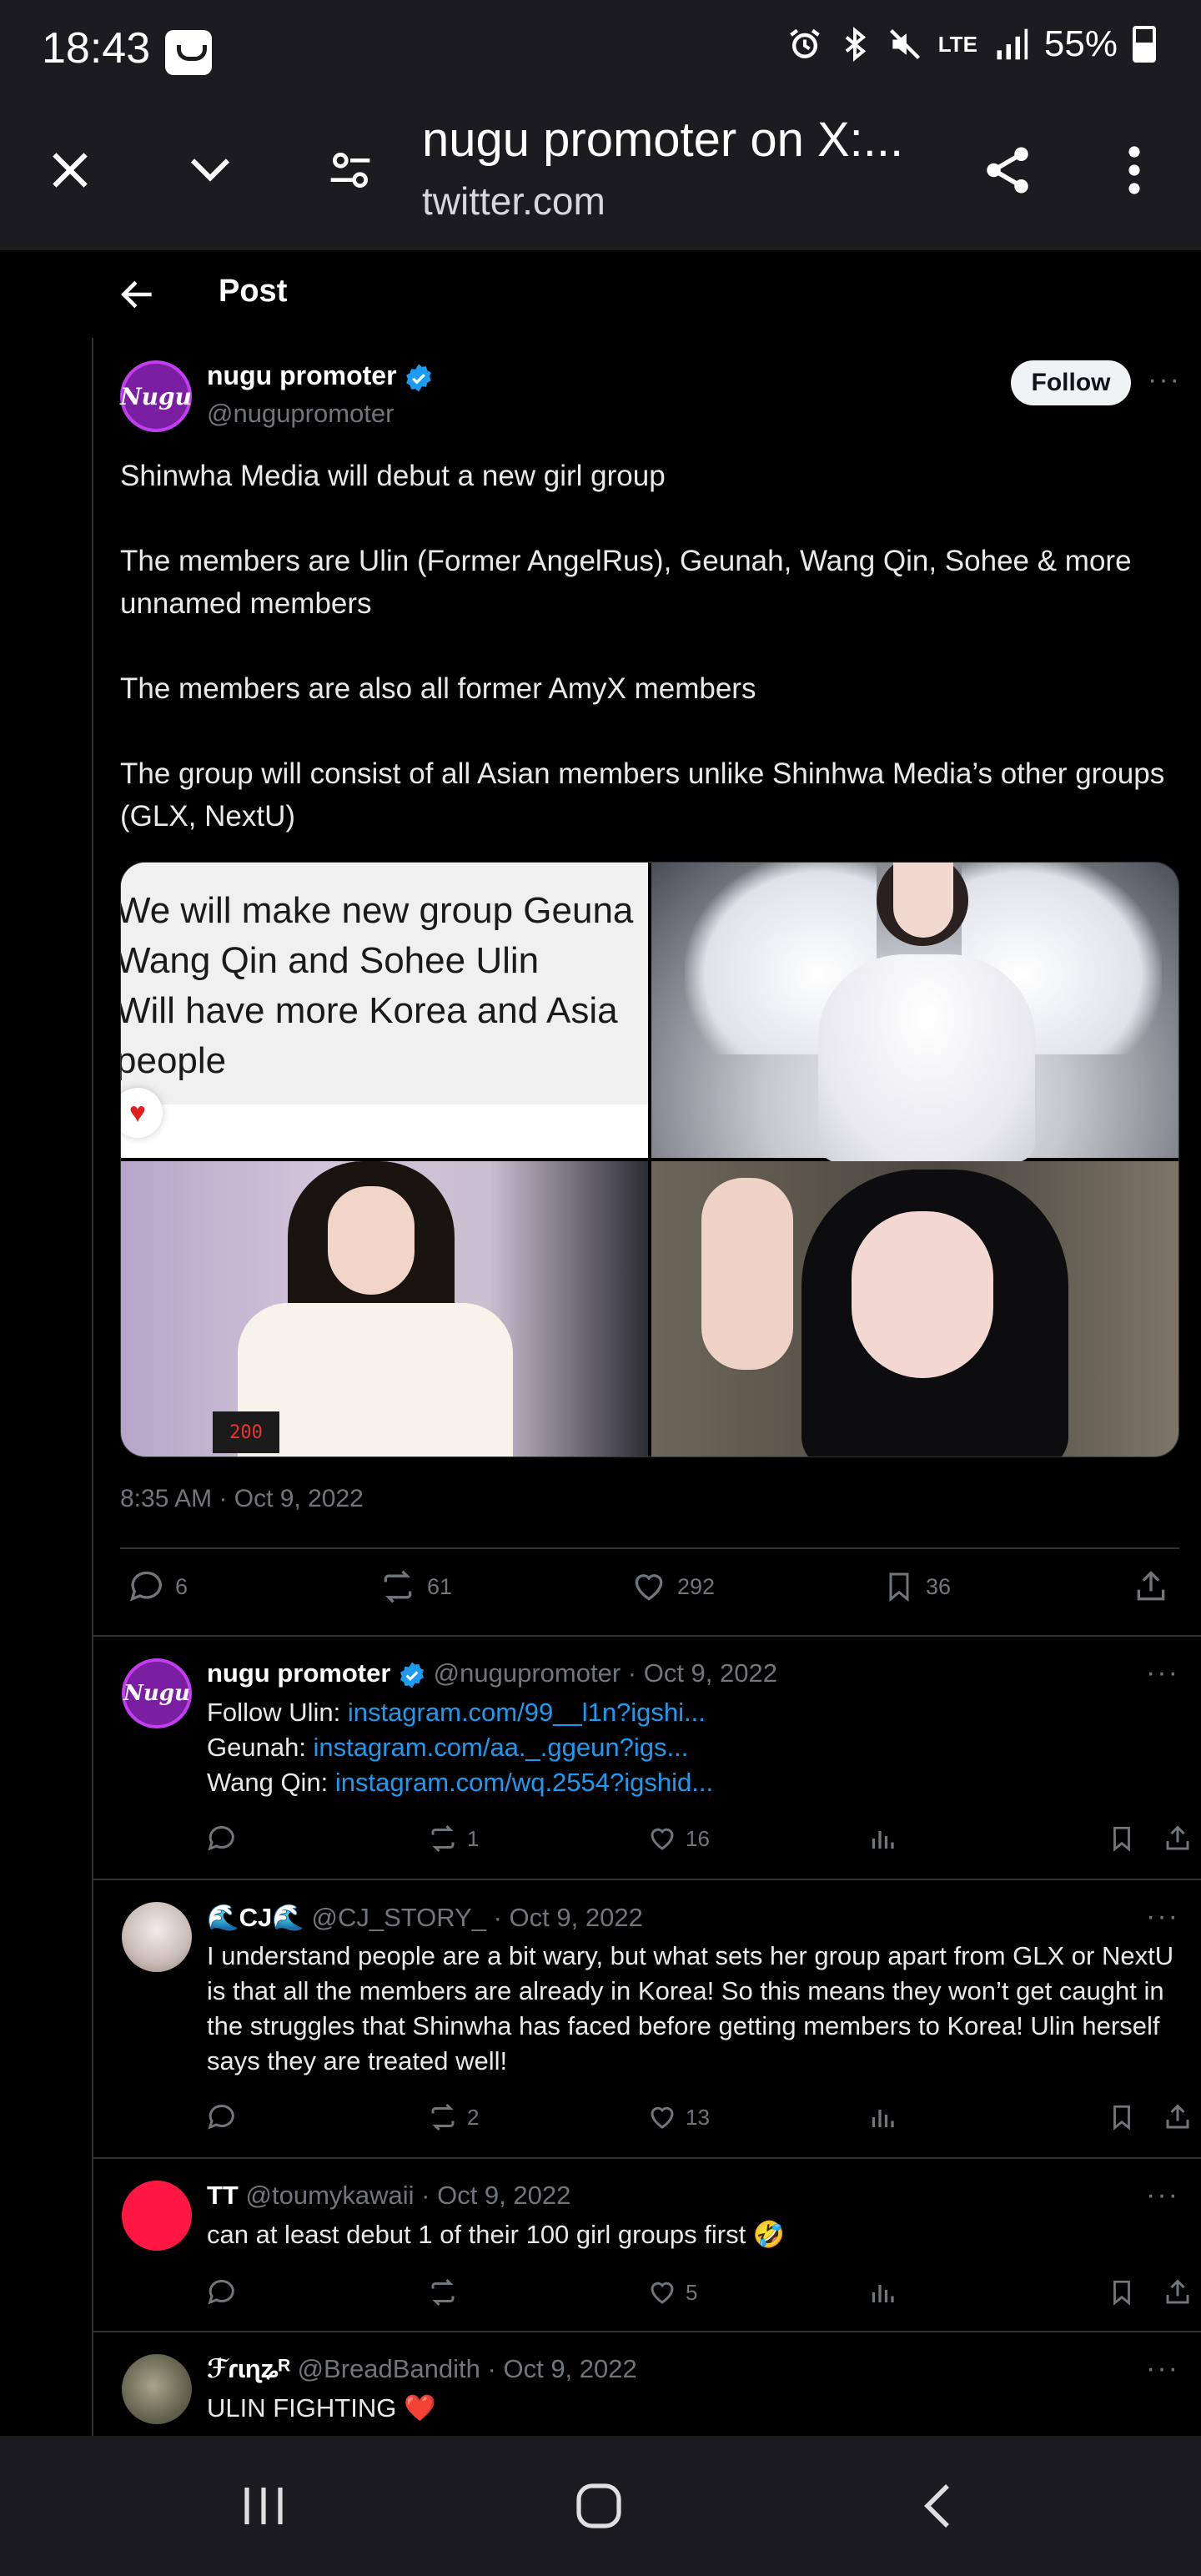 Image resolution: width=1201 pixels, height=2576 pixels. I want to click on arrow-left-icon, so click(138, 294).